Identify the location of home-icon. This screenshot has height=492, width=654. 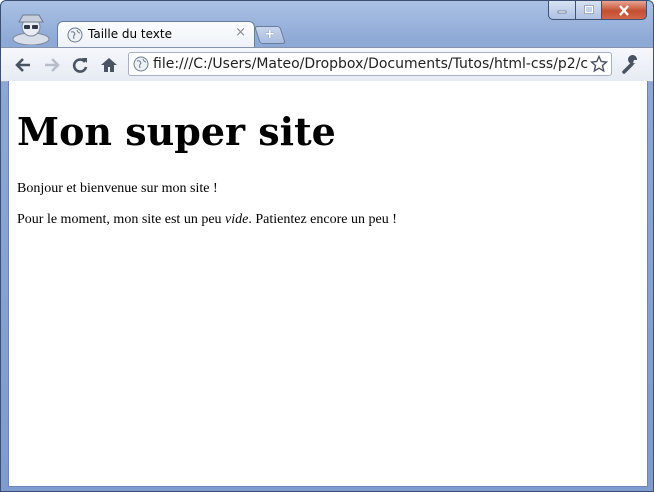
(109, 65).